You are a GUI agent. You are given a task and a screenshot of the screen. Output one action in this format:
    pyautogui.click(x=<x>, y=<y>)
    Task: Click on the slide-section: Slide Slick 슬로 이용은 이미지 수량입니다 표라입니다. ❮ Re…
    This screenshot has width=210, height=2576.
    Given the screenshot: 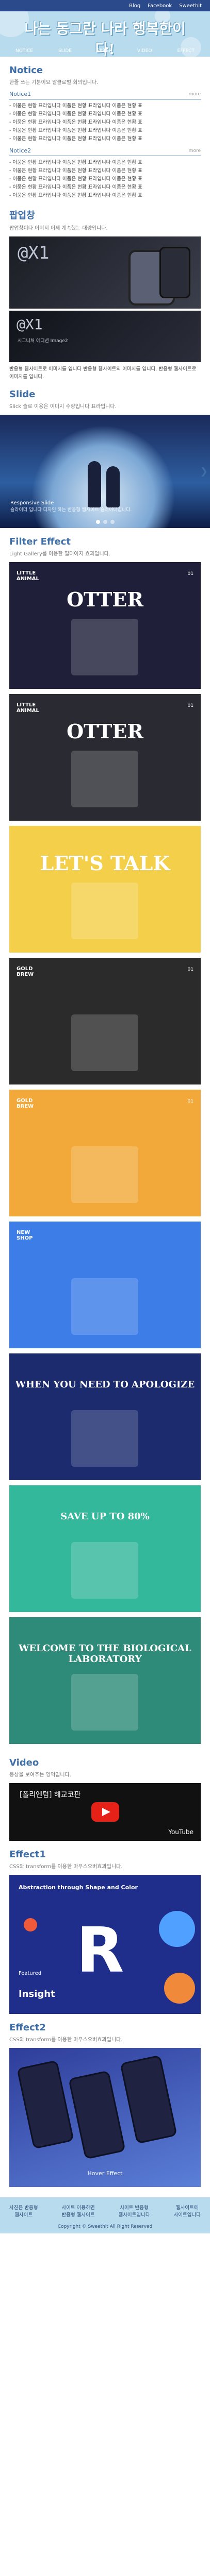 What is the action you would take?
    pyautogui.click(x=105, y=454)
    